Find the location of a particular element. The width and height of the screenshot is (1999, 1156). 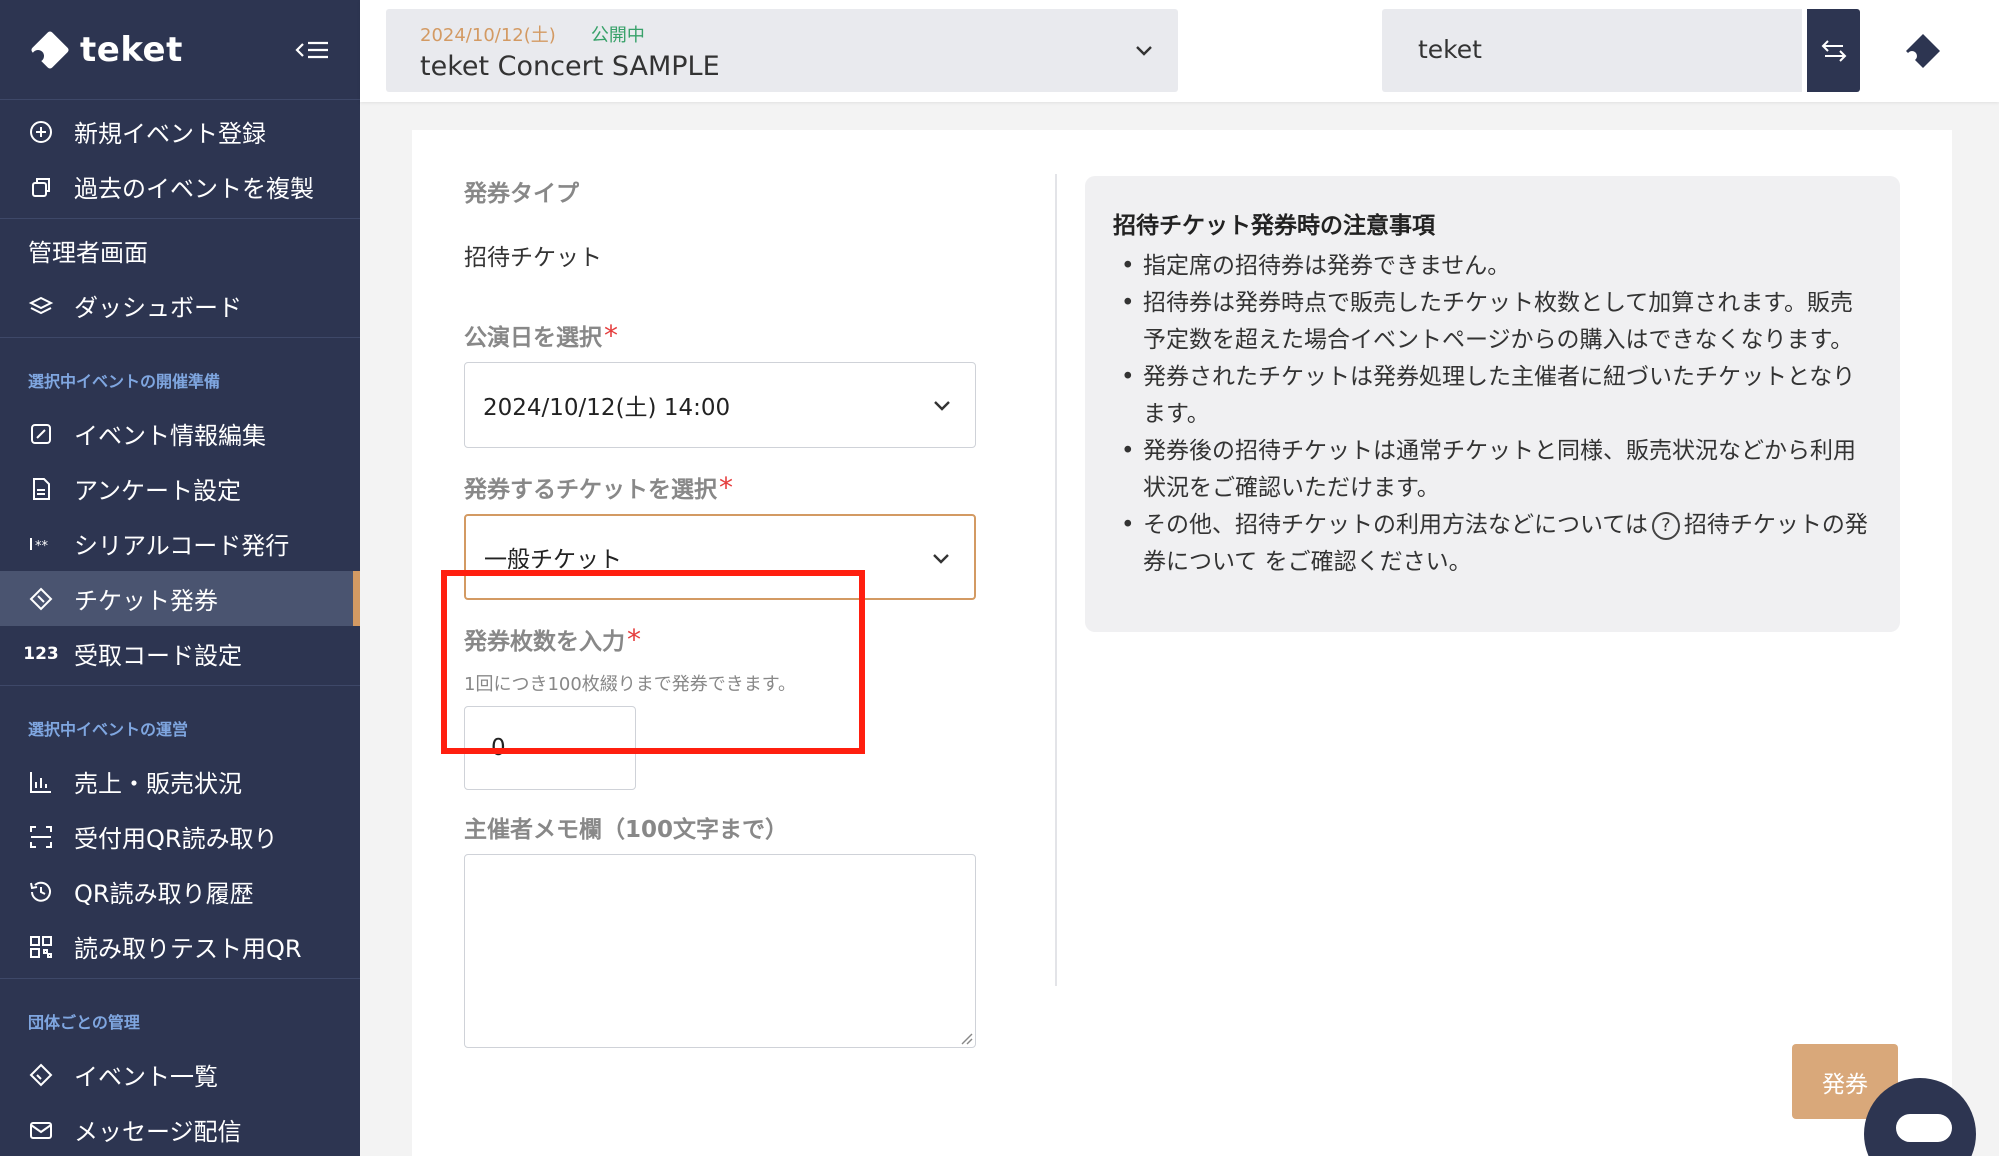

sidebar-item-label: イベント情報編集 is located at coordinates (170, 436).